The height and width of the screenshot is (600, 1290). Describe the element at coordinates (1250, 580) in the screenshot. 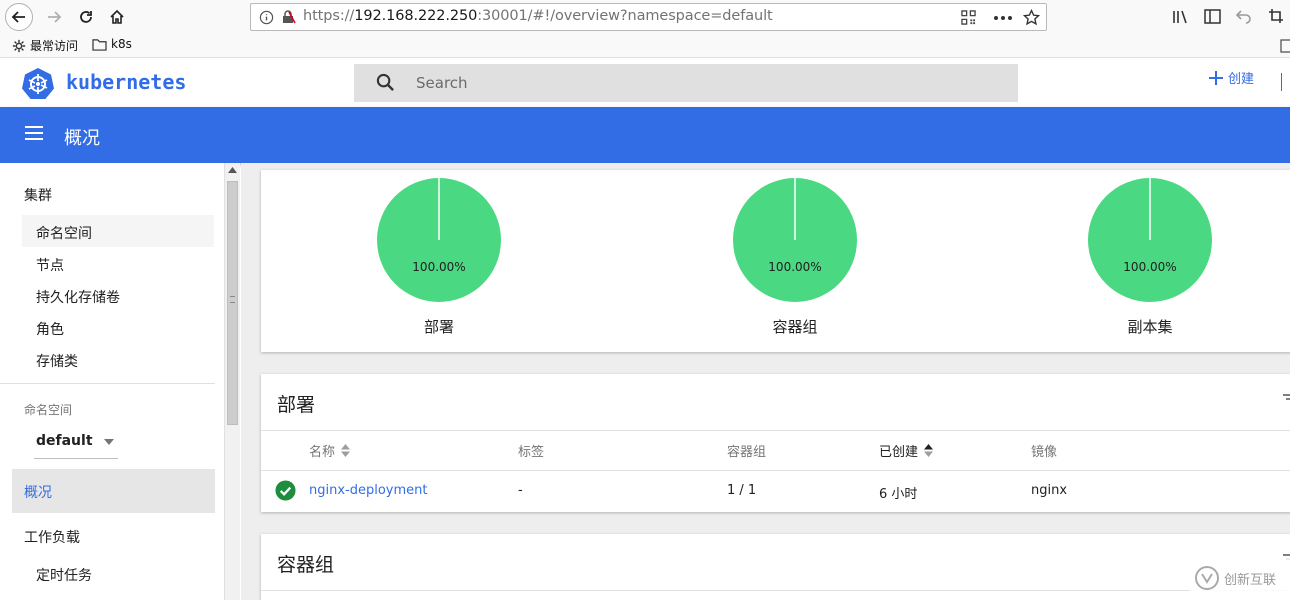

I see `watermark-text: 创新互联` at that location.